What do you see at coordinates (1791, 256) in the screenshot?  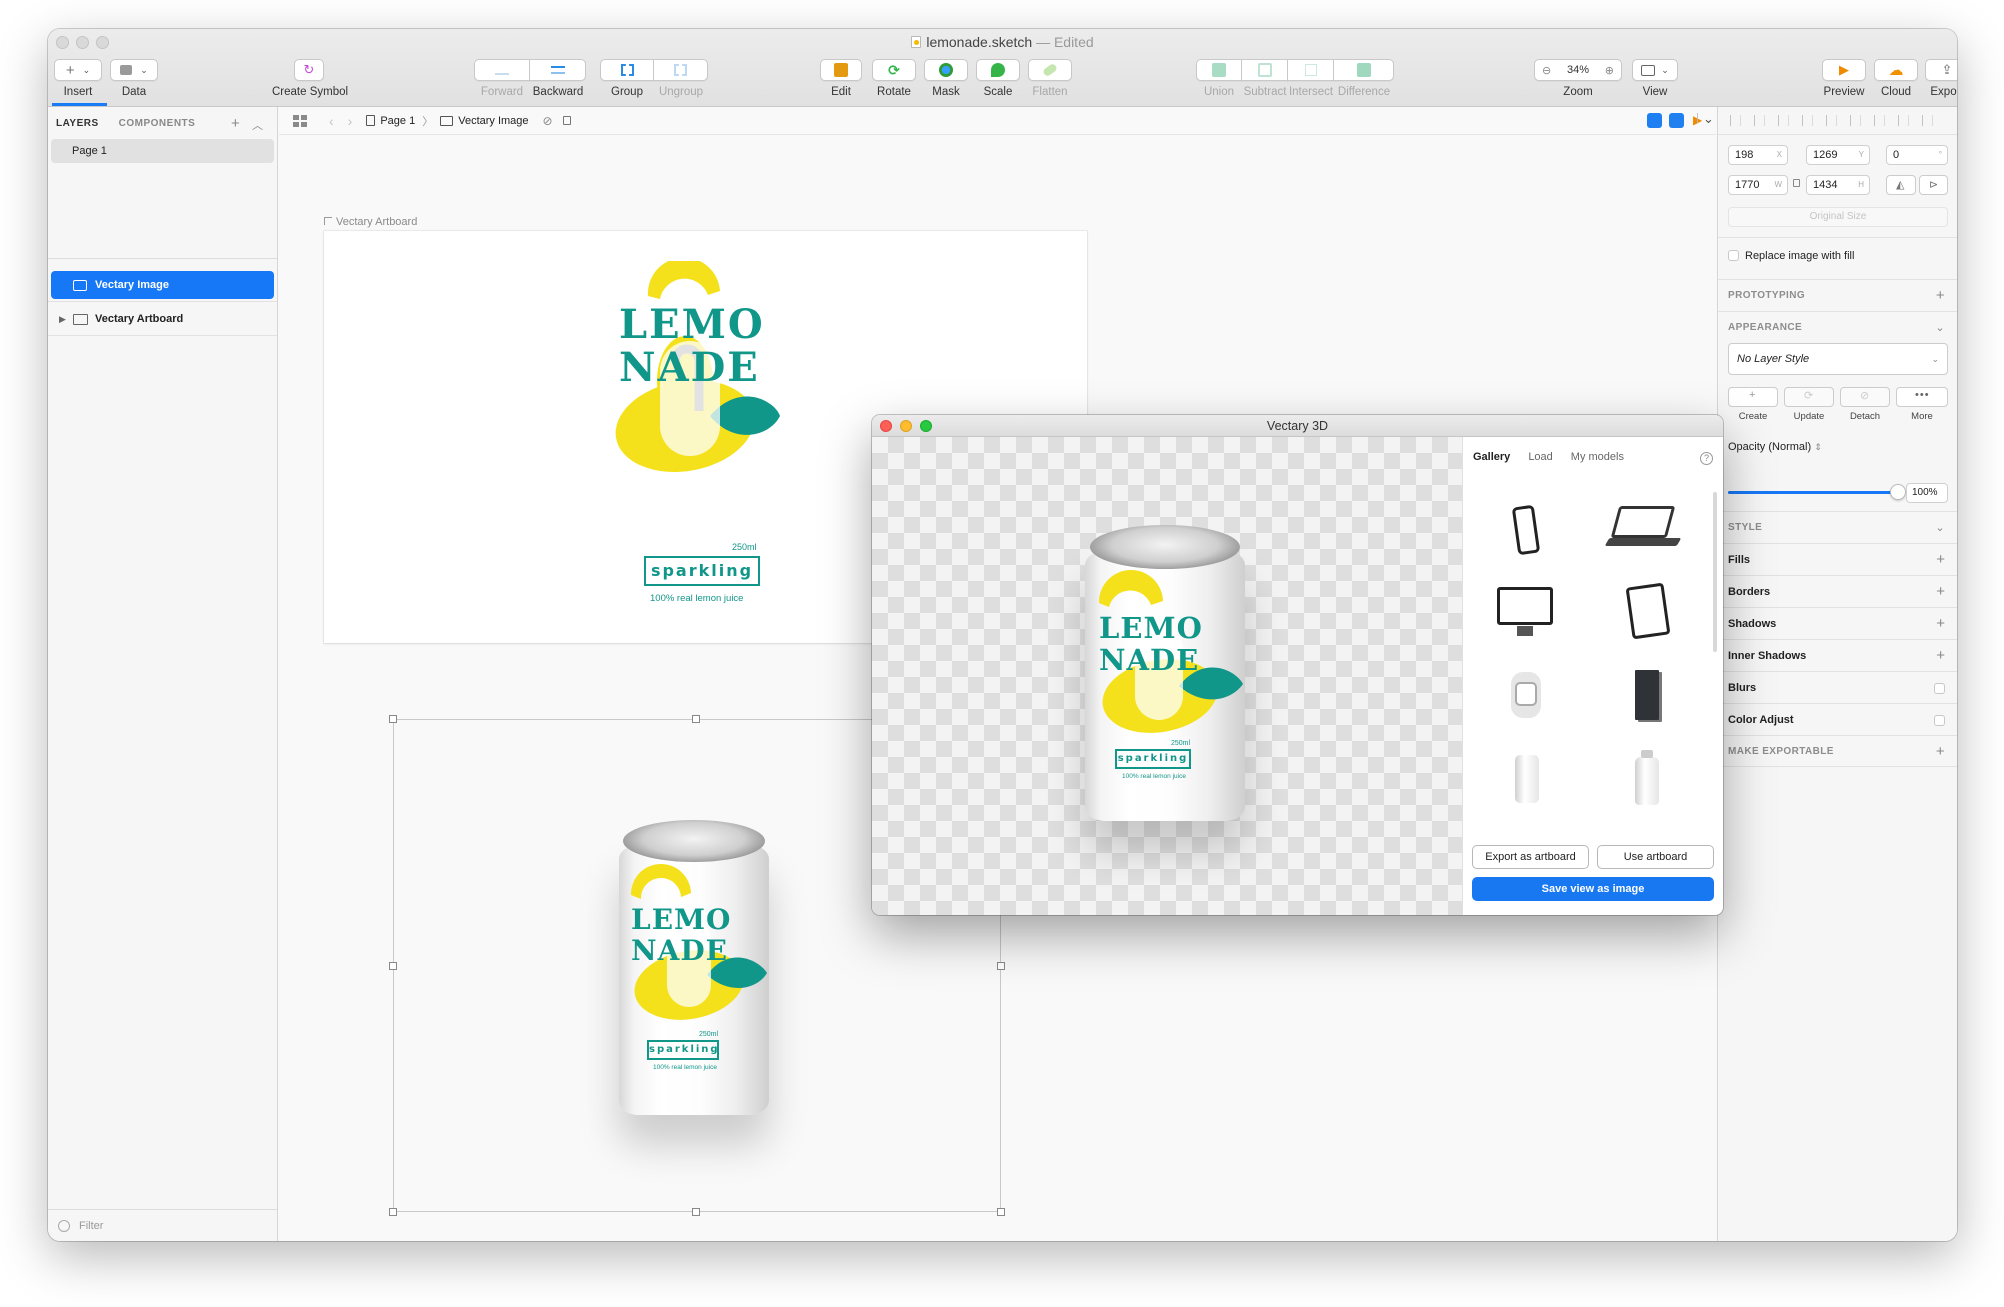 I see `replace-fill-option: Replace image with fill` at bounding box center [1791, 256].